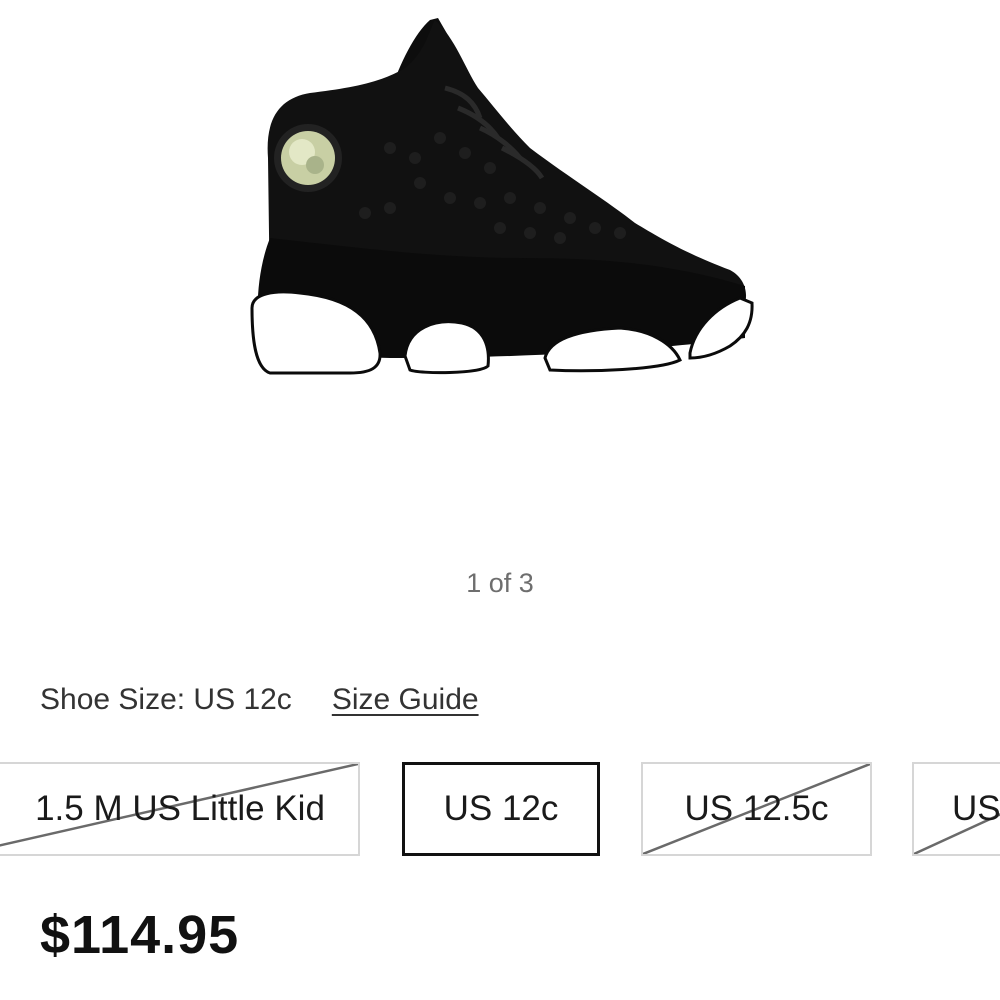 This screenshot has width=1000, height=1000. I want to click on size-option-label: US 12c, so click(501, 808).